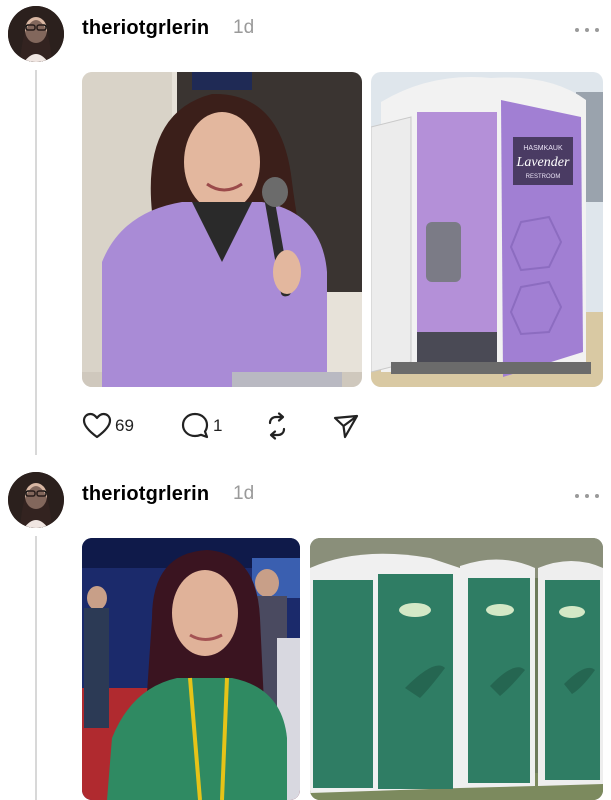 The height and width of the screenshot is (800, 611). What do you see at coordinates (232, 426) in the screenshot?
I see `post-actions: 69 1` at bounding box center [232, 426].